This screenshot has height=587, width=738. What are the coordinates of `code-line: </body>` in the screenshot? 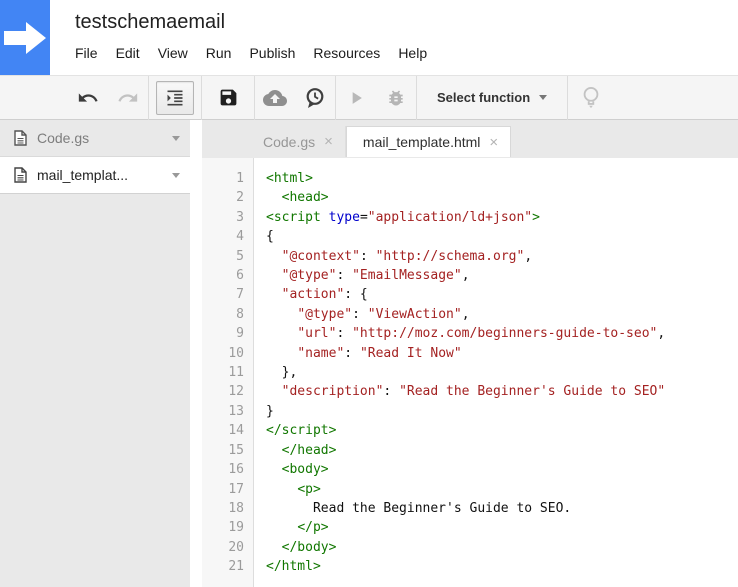 It's located at (502, 547).